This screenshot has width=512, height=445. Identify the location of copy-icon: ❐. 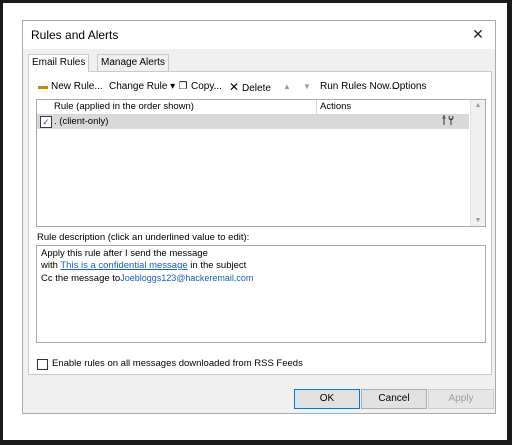
(183, 86).